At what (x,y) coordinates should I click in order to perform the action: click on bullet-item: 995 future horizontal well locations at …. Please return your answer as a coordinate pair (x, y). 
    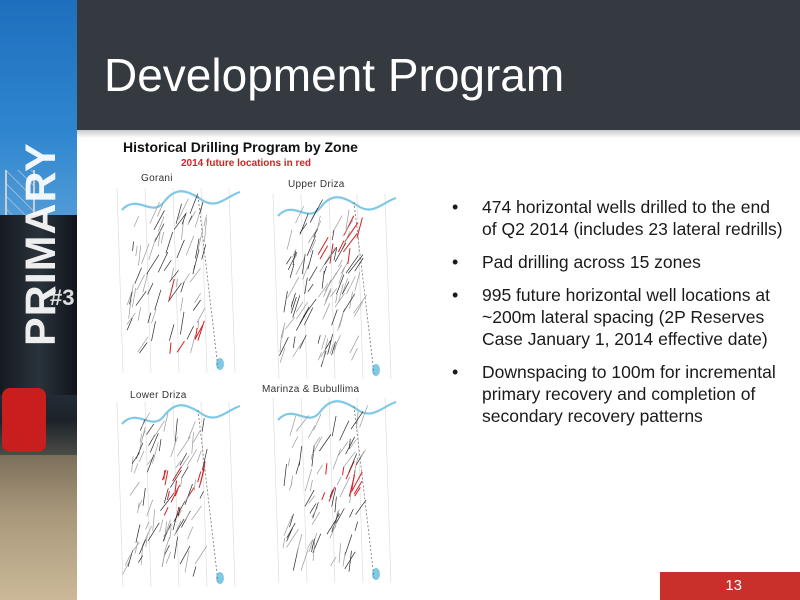
    Looking at the image, I should click on (615, 317).